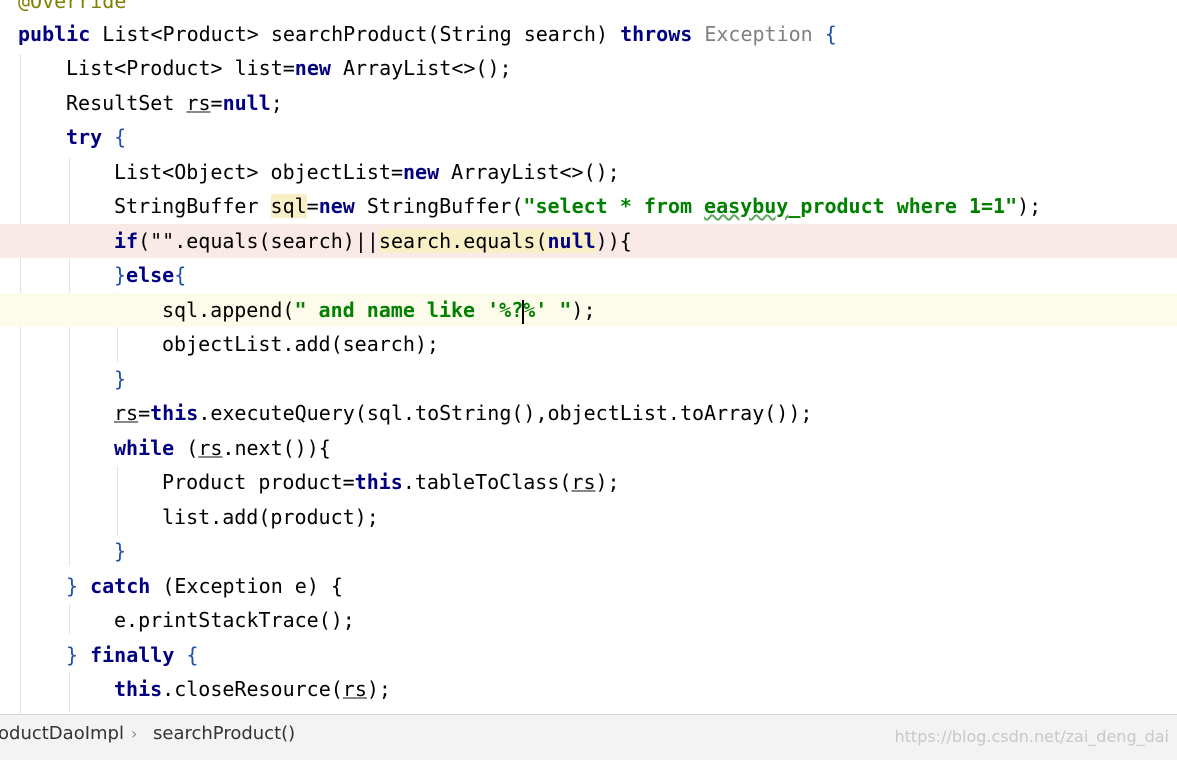 The height and width of the screenshot is (760, 1177). What do you see at coordinates (1032, 736) in the screenshot?
I see `watermark: https://blog.csdn.net/zai_deng_dai` at bounding box center [1032, 736].